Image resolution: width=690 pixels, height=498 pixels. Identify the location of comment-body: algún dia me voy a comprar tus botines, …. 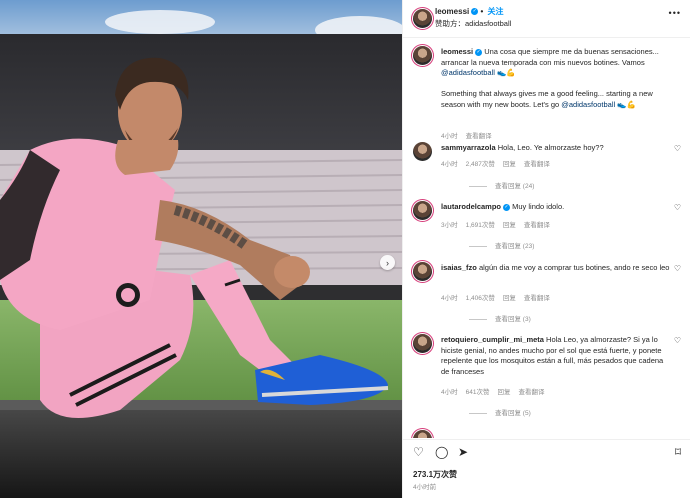
(574, 267).